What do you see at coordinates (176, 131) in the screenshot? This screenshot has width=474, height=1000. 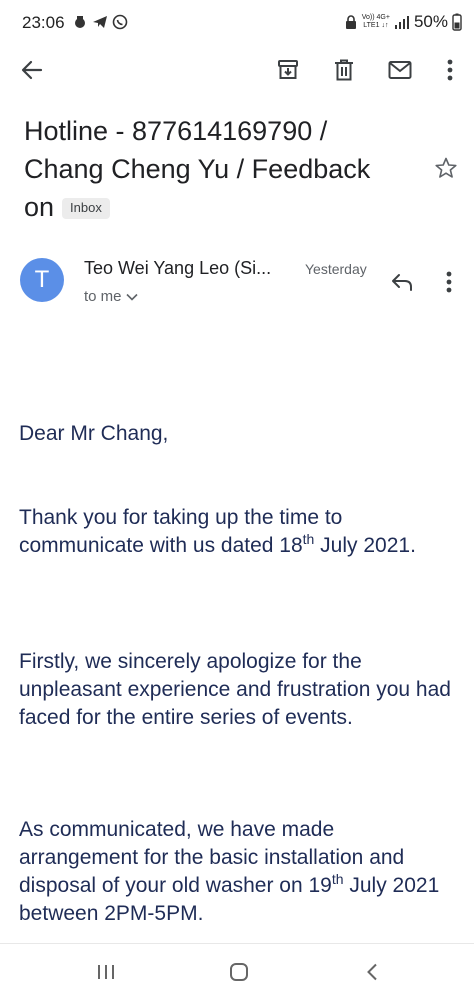 I see `subject-line-1: Hotline - 877614169790 /` at bounding box center [176, 131].